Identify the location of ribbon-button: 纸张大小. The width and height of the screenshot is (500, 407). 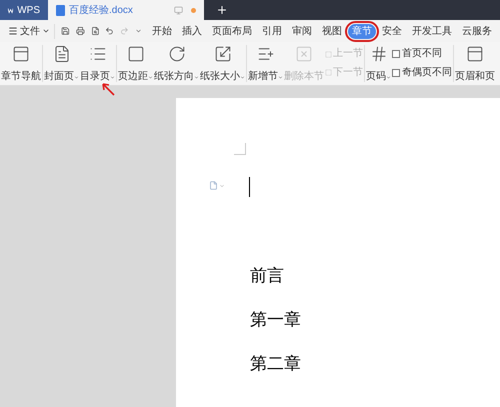
(222, 63).